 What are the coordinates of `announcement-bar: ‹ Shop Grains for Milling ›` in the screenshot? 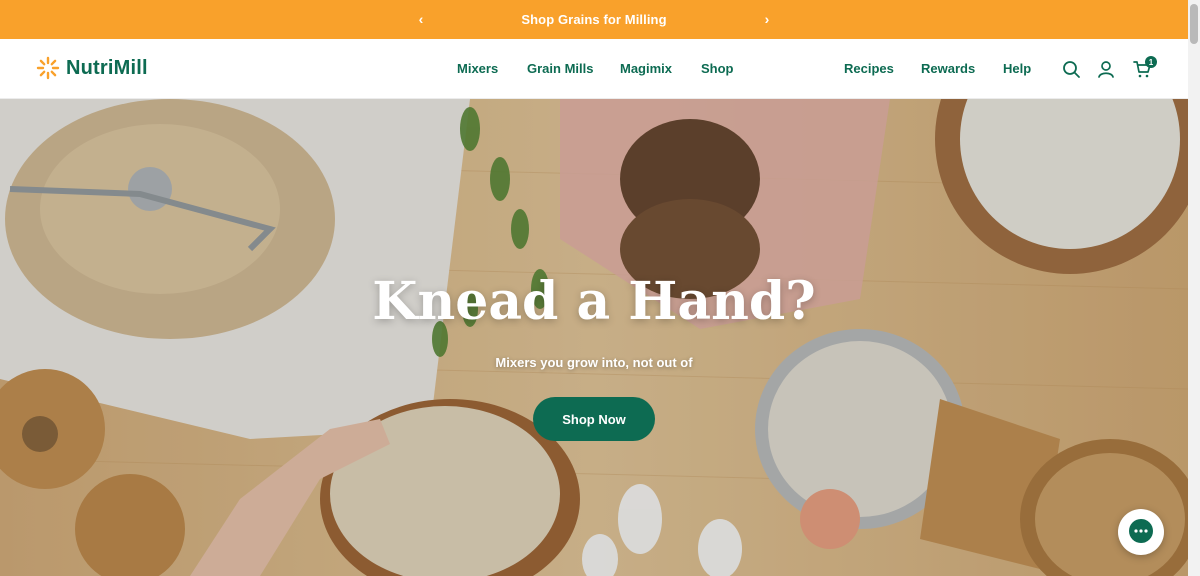 It's located at (594, 19).